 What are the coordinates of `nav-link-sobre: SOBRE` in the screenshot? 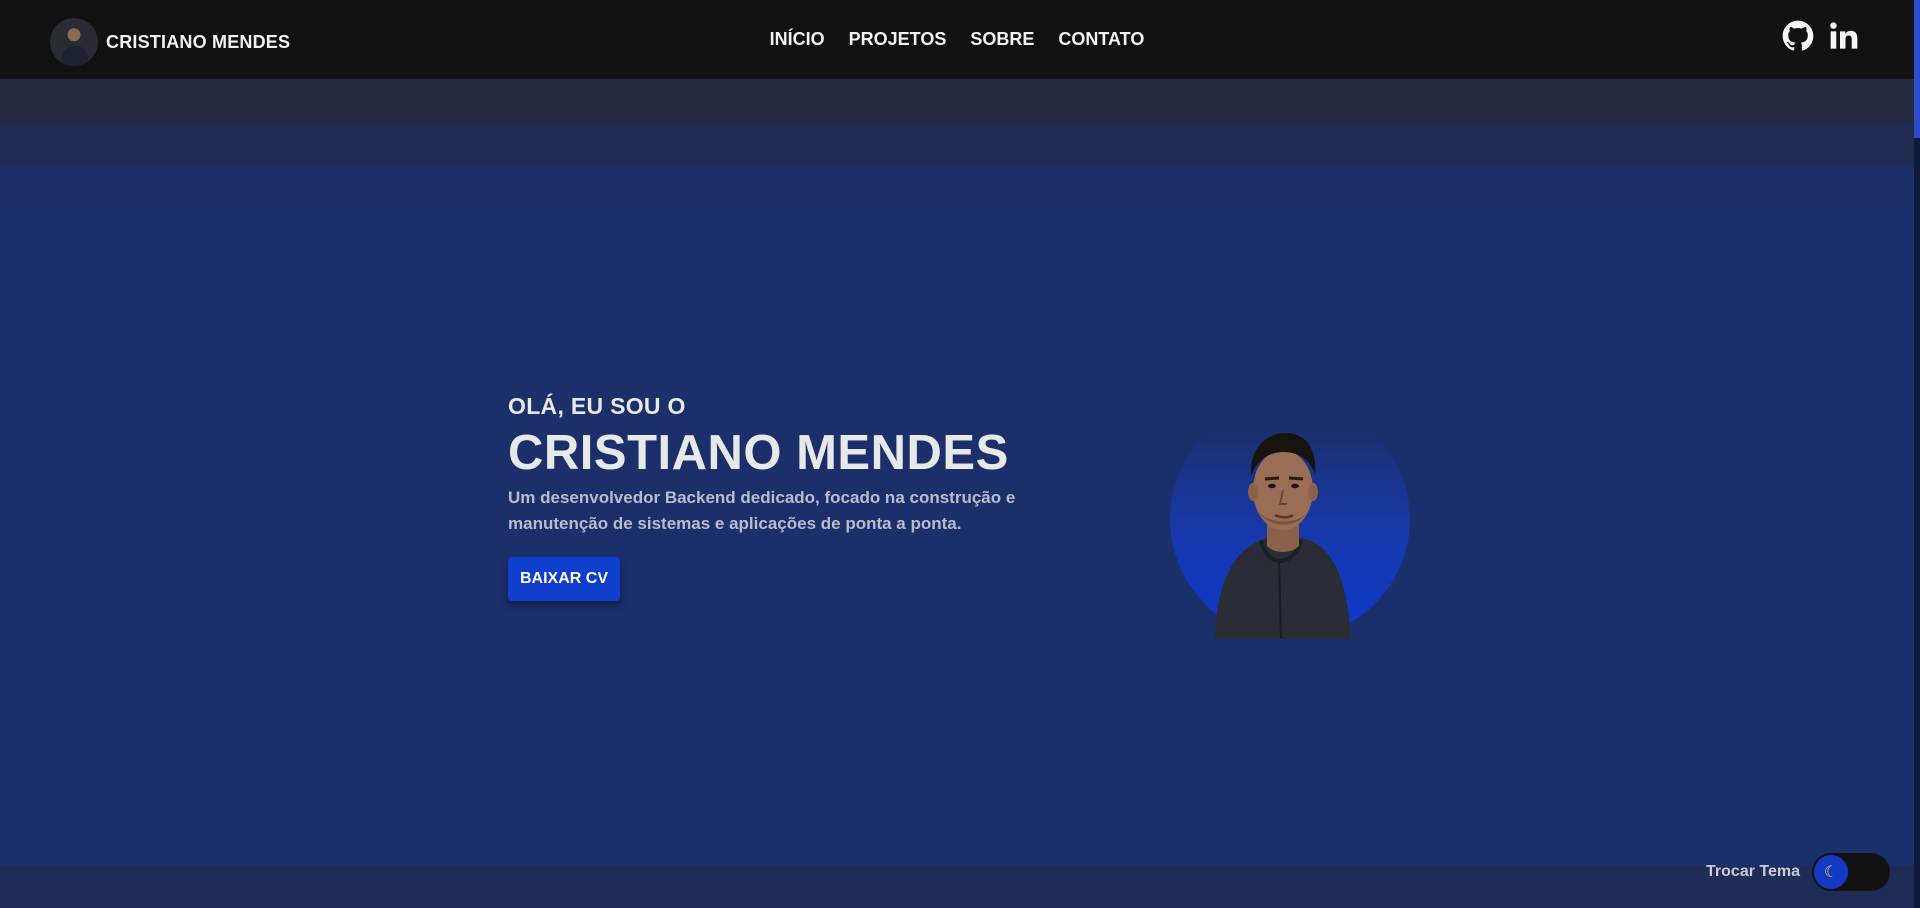 It's located at (1002, 39).